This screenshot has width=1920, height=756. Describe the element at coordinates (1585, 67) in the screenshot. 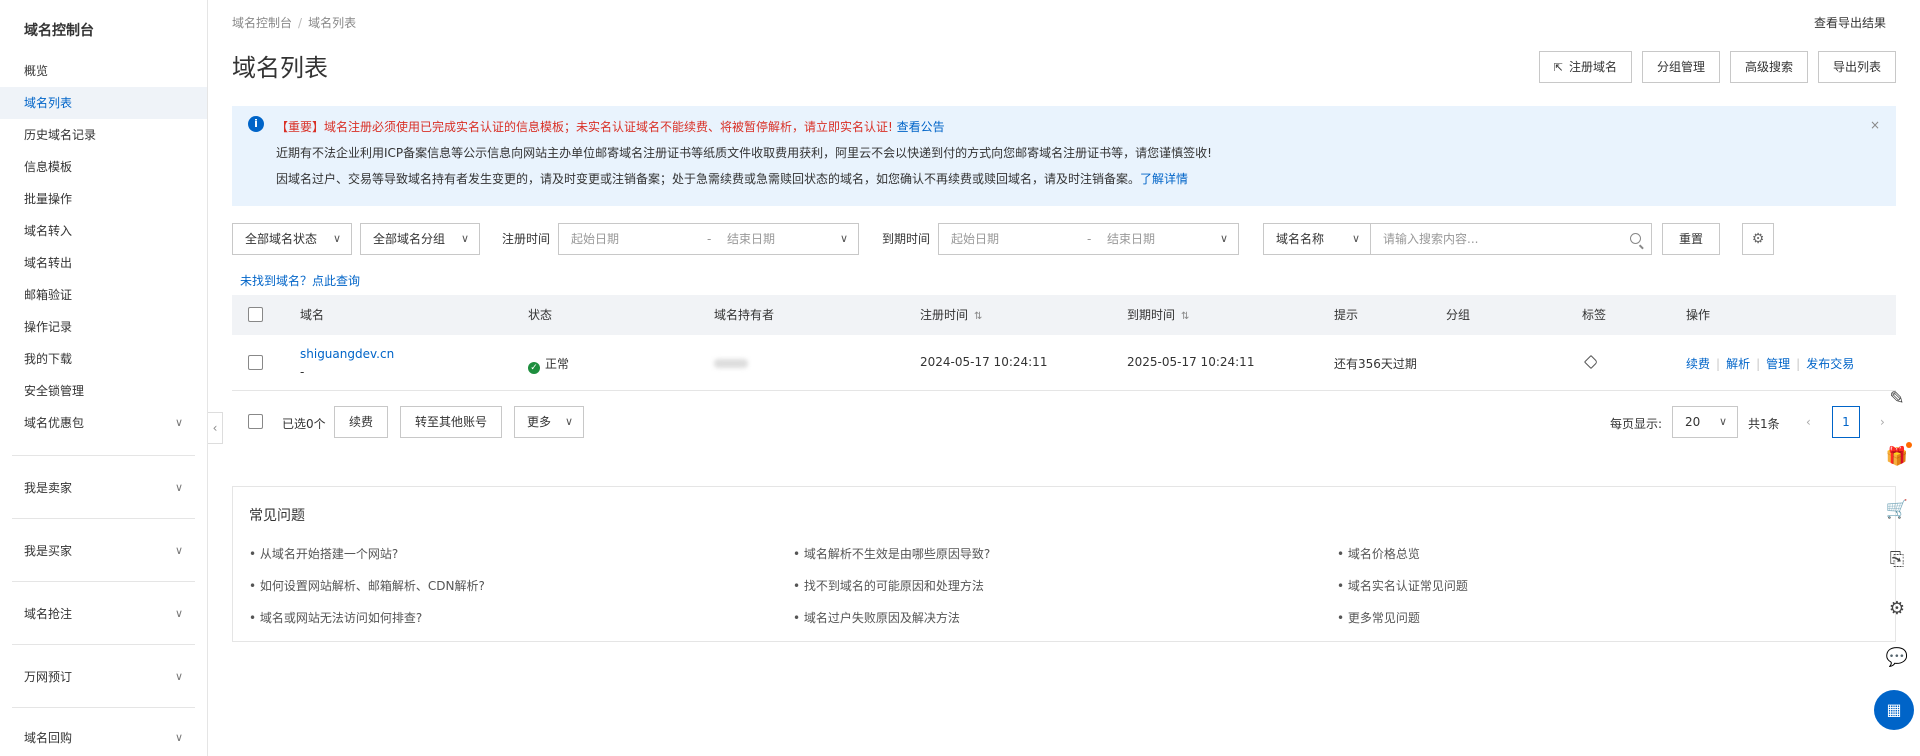

I see `register-domain-button: ⇱ 注册域名` at that location.